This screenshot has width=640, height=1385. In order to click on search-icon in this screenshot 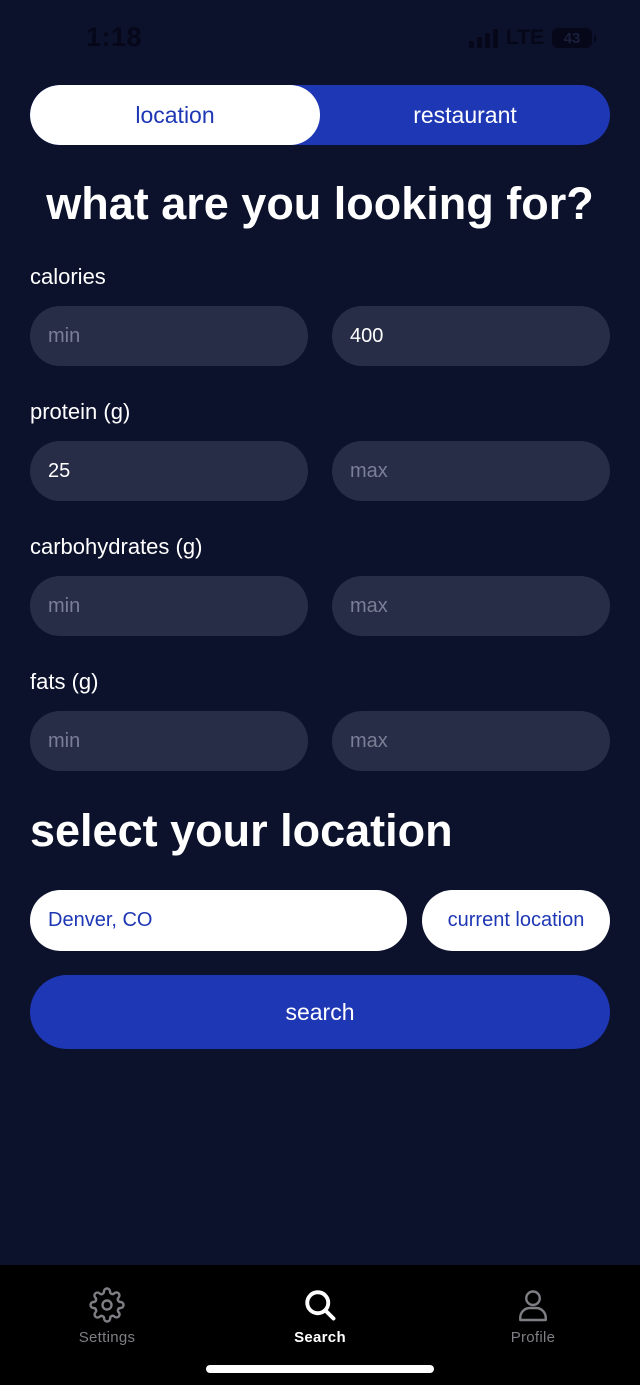, I will do `click(320, 1305)`.